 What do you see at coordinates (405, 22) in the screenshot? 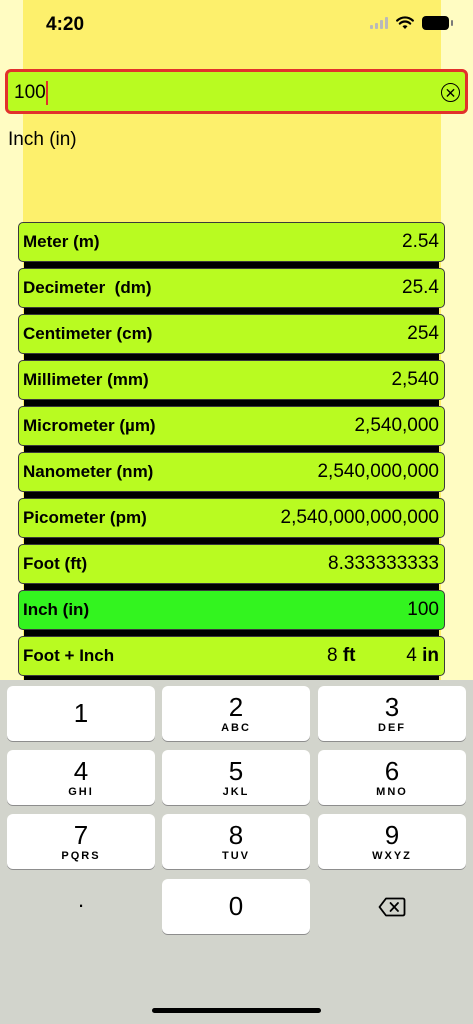
I see `wifi-icon` at bounding box center [405, 22].